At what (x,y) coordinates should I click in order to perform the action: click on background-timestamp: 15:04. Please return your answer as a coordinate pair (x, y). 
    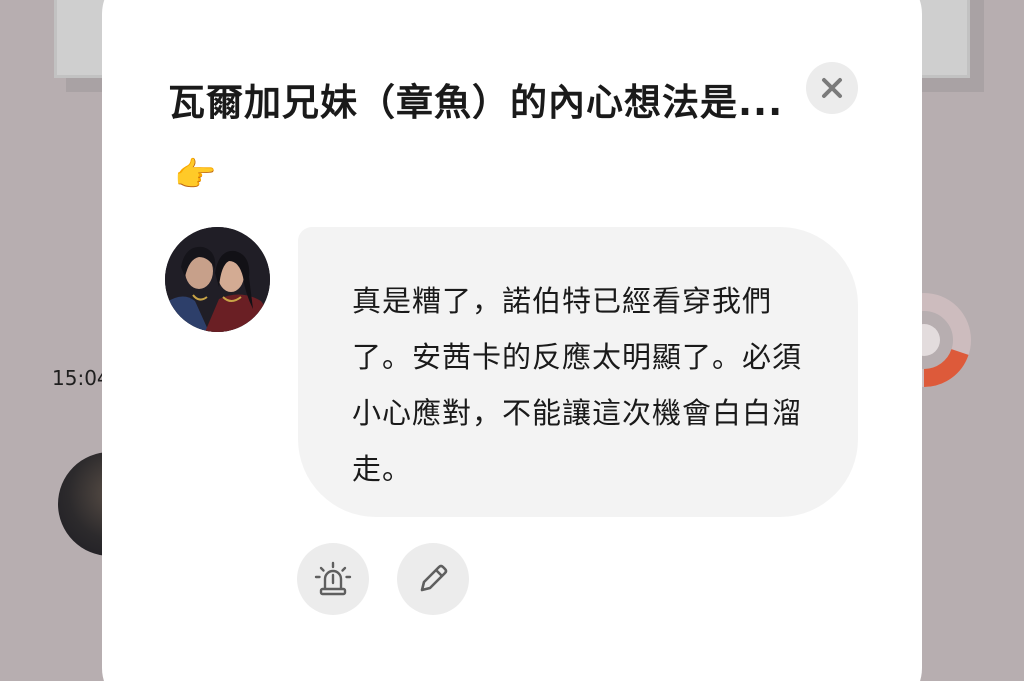
    Looking at the image, I should click on (81, 378).